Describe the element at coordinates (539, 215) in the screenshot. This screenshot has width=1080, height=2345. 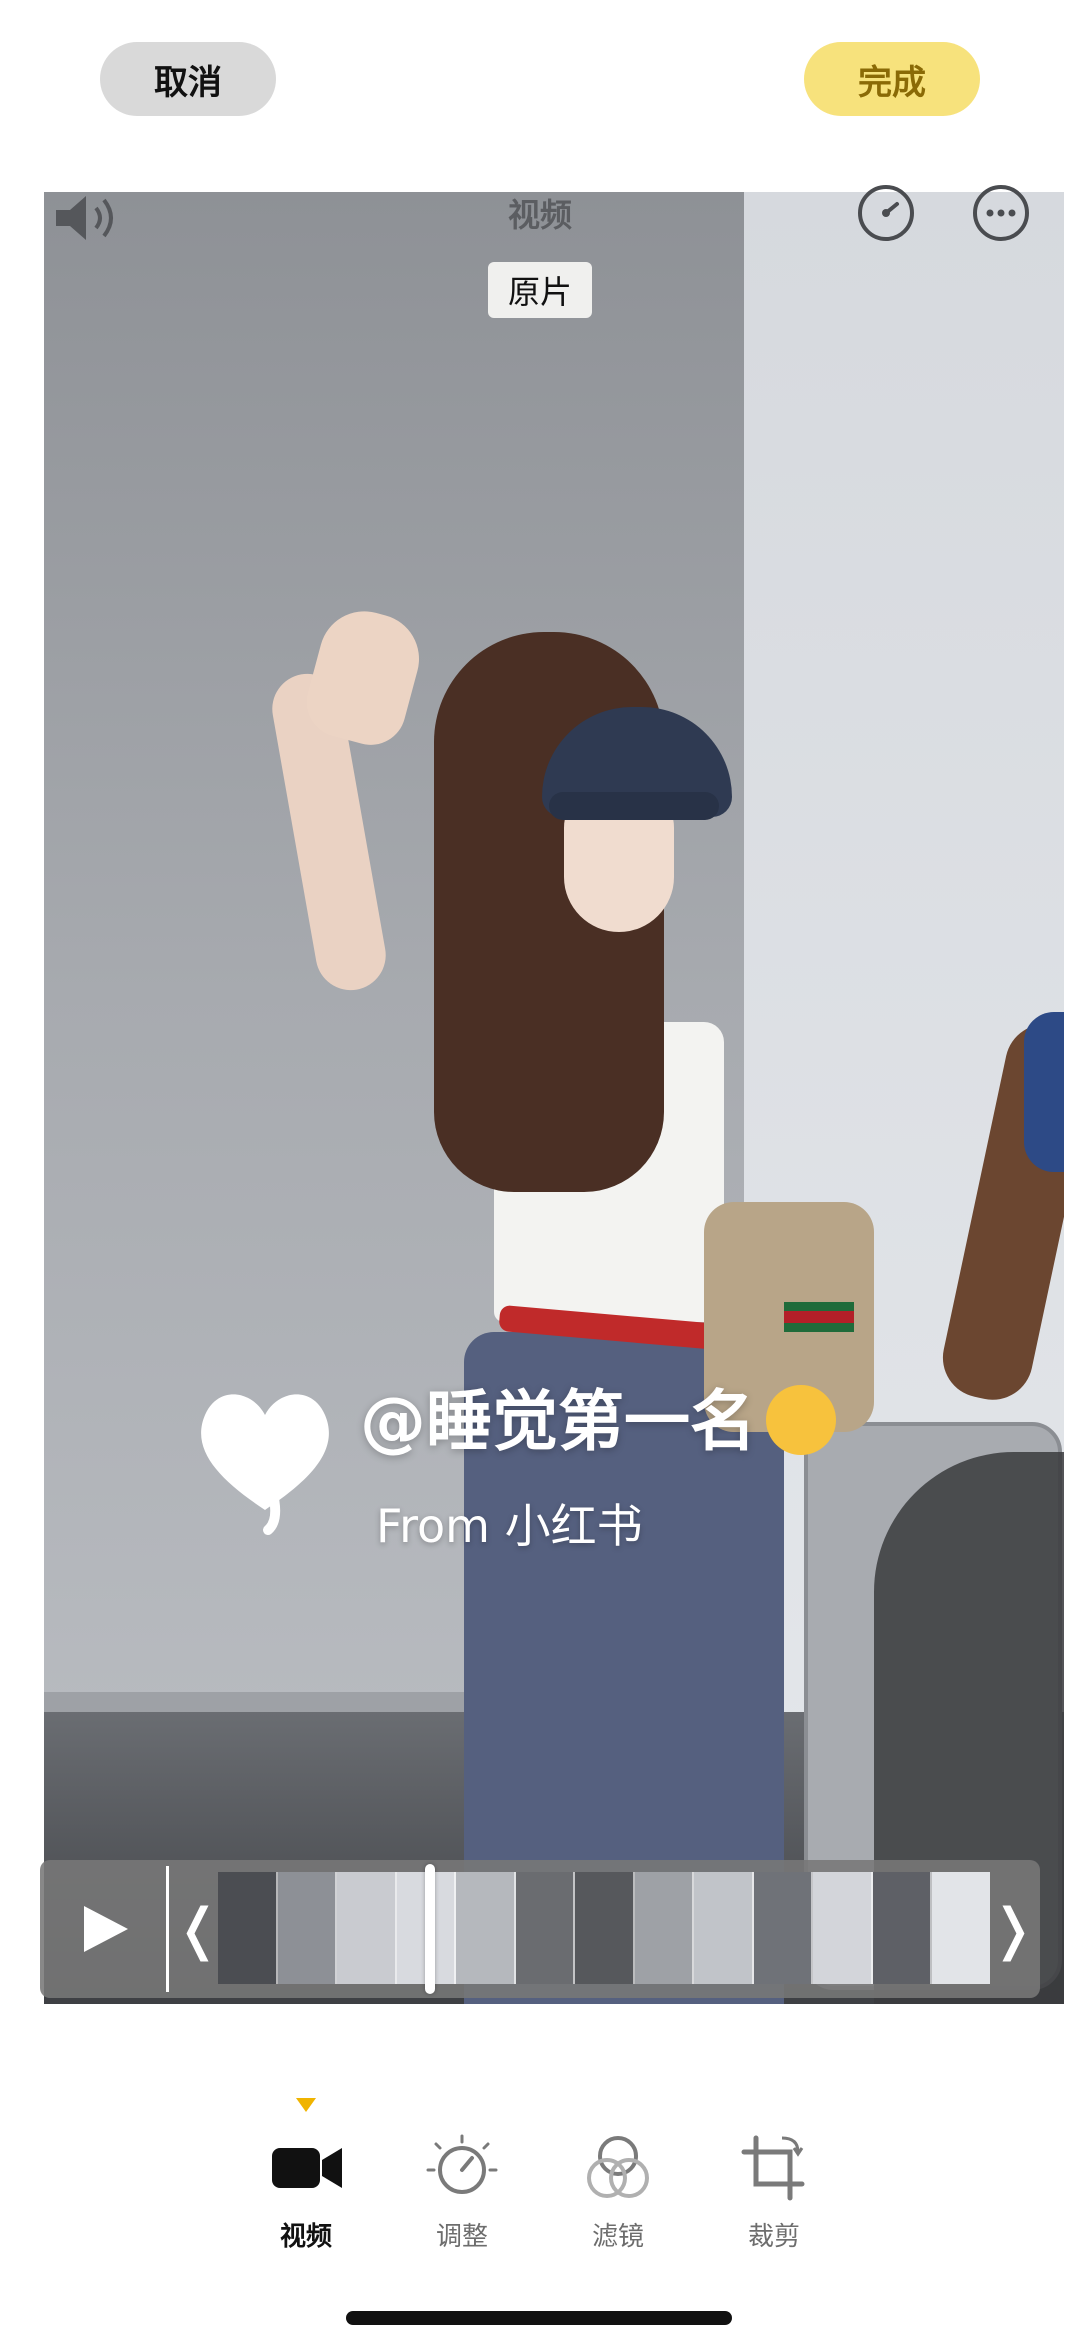
I see `mode-title: 视频` at that location.